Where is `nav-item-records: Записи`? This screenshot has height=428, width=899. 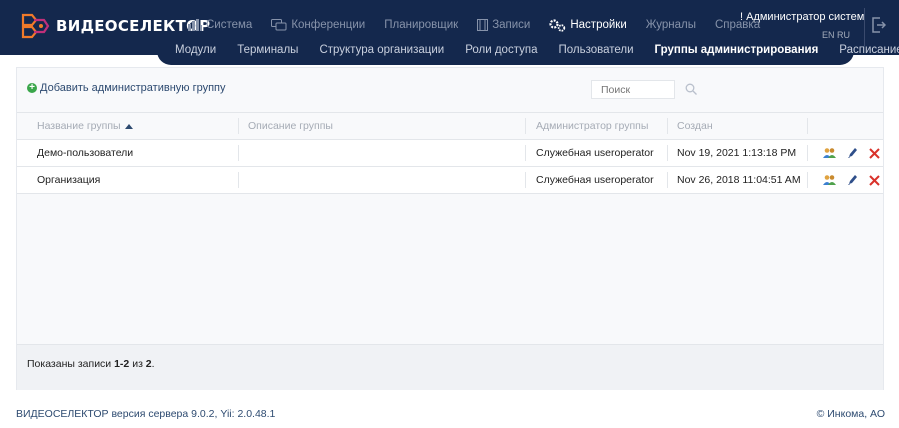 nav-item-records: Записи is located at coordinates (503, 25).